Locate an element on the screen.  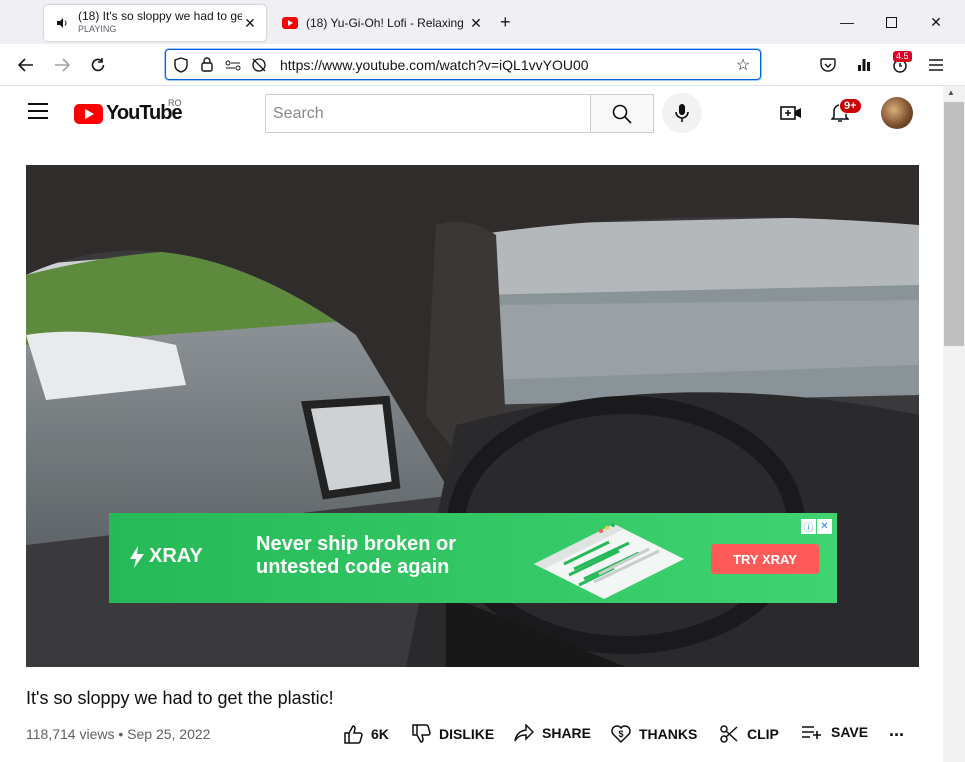
clip-label: CLIP is located at coordinates (763, 734).